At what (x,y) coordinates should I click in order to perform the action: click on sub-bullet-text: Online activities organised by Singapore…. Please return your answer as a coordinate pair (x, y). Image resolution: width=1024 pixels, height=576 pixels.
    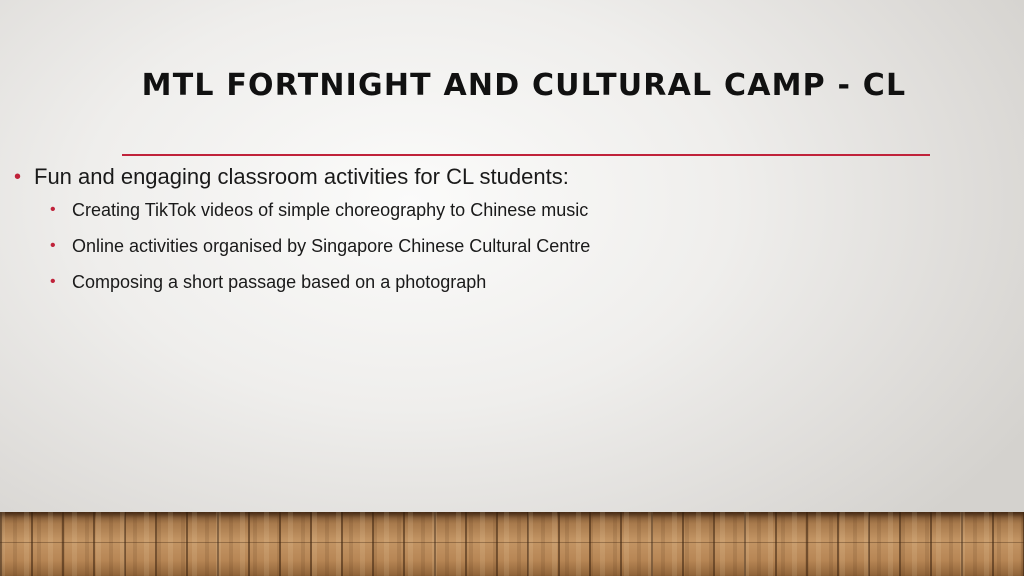
    Looking at the image, I should click on (331, 246).